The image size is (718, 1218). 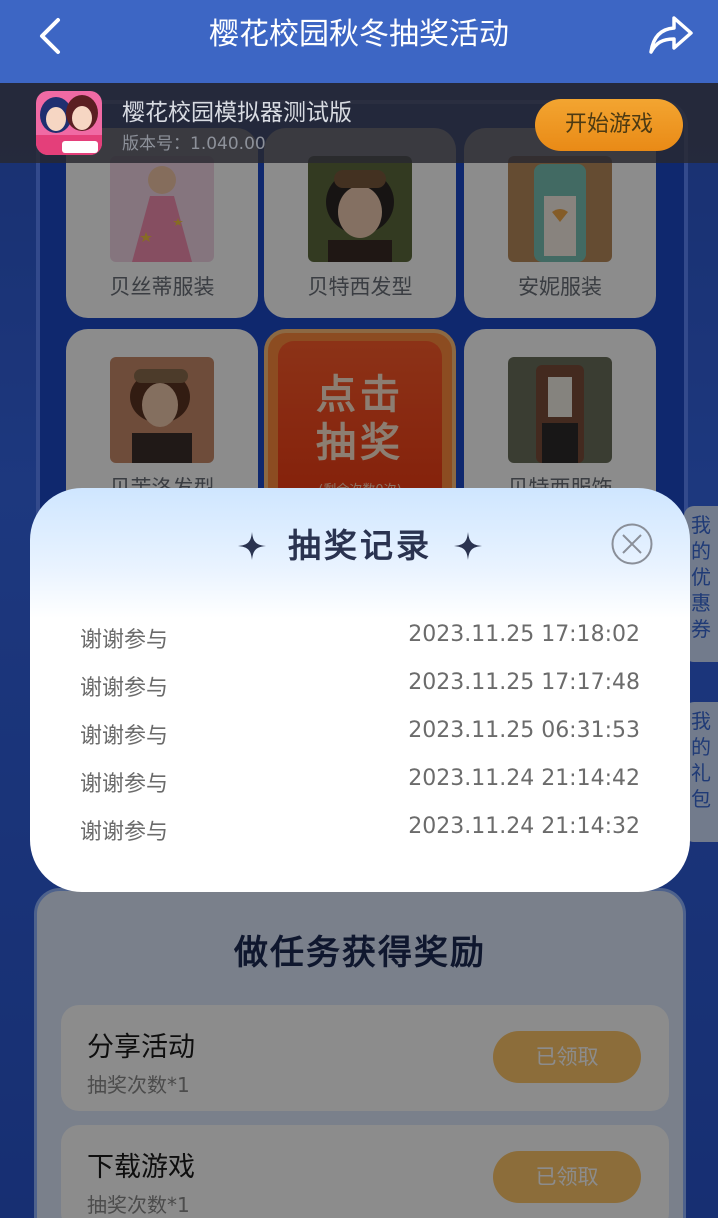 What do you see at coordinates (524, 730) in the screenshot?
I see `record-time: 2023.11.25 06:31:53` at bounding box center [524, 730].